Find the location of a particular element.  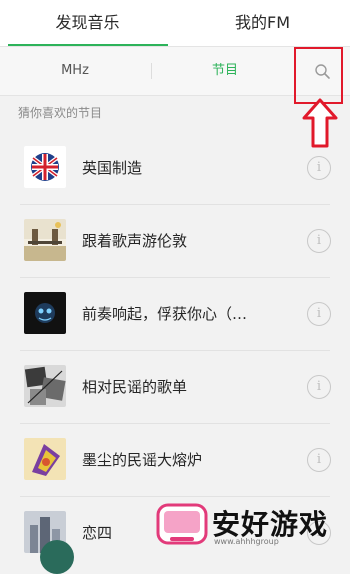

collage-cover-icon is located at coordinates (45, 386).